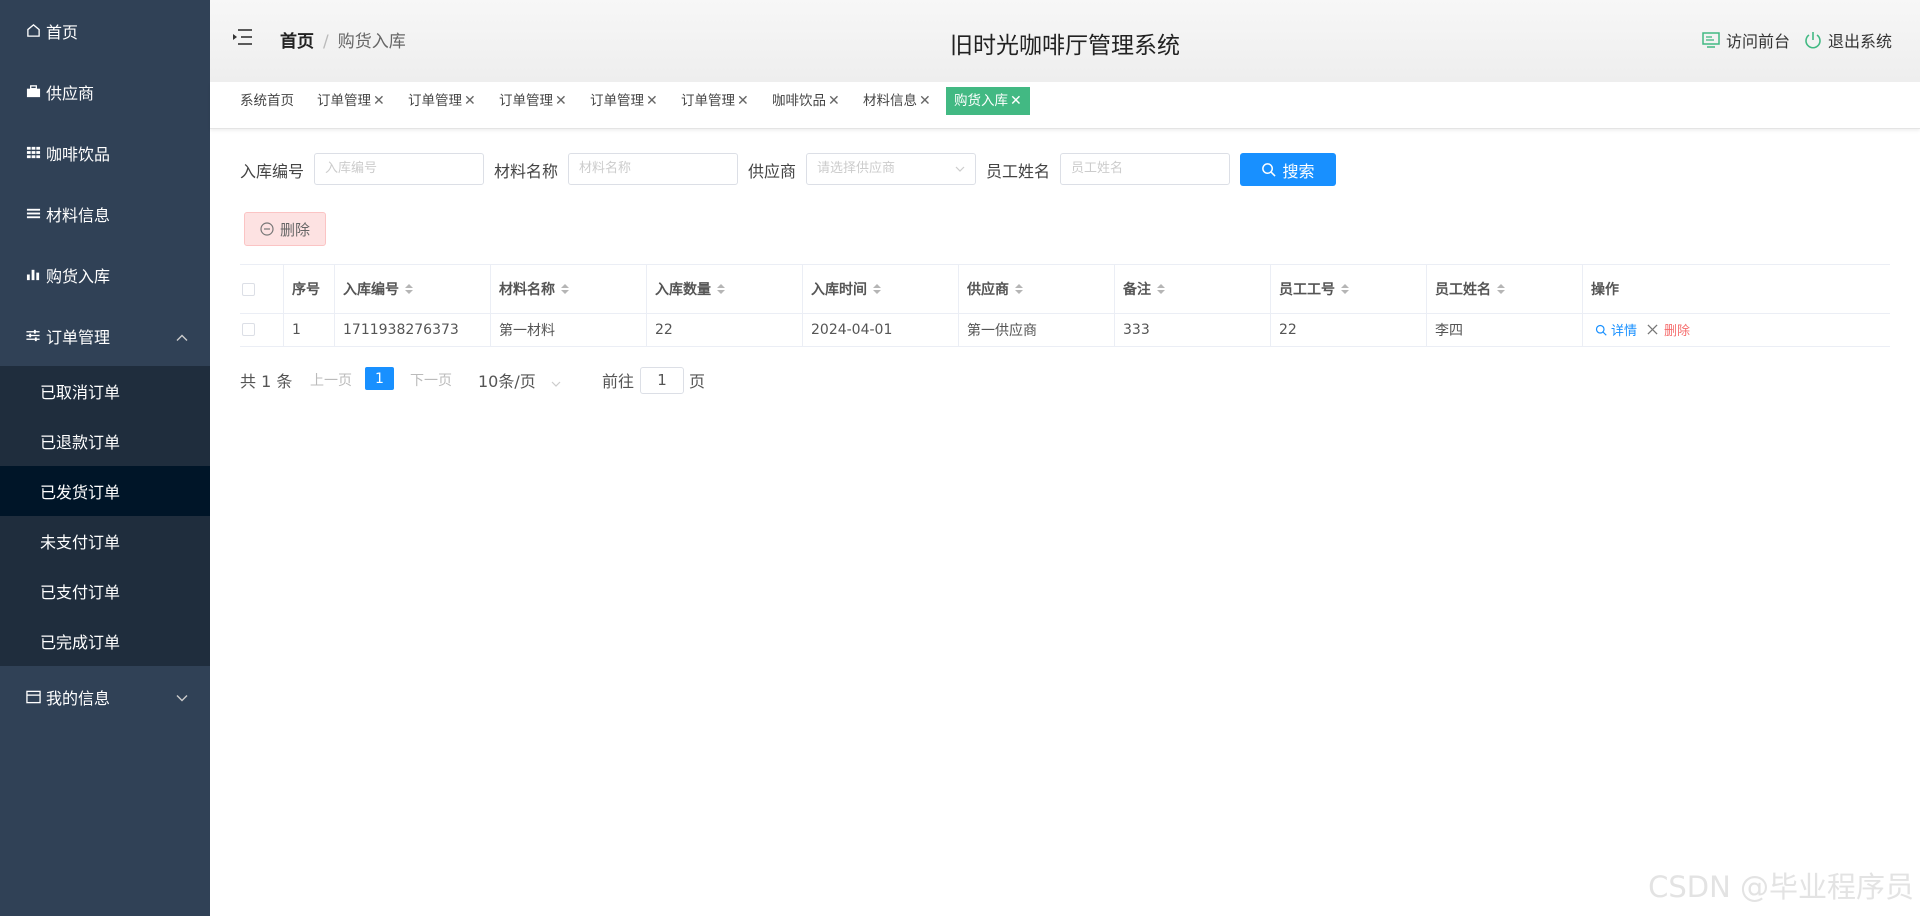 The height and width of the screenshot is (916, 1920). I want to click on page-number-current: 1, so click(379, 378).